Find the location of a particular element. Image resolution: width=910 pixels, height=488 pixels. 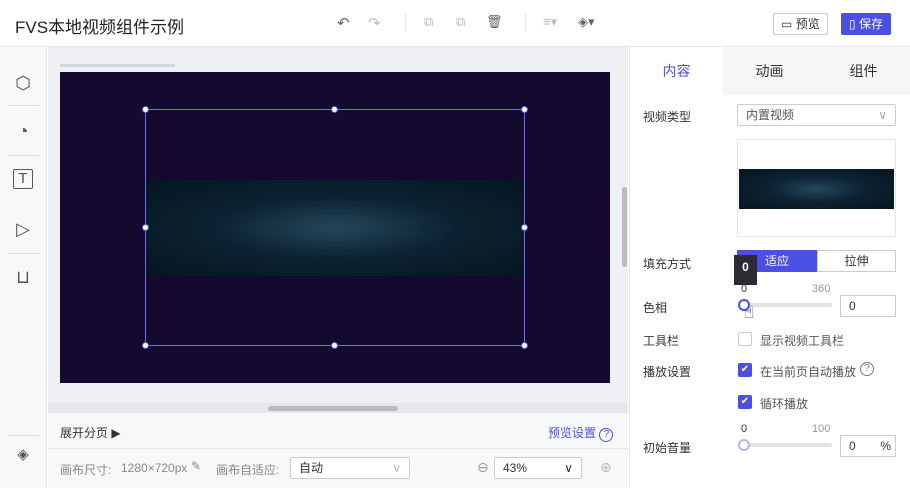

video-type-select: 内置视频 ∨ is located at coordinates (816, 115).